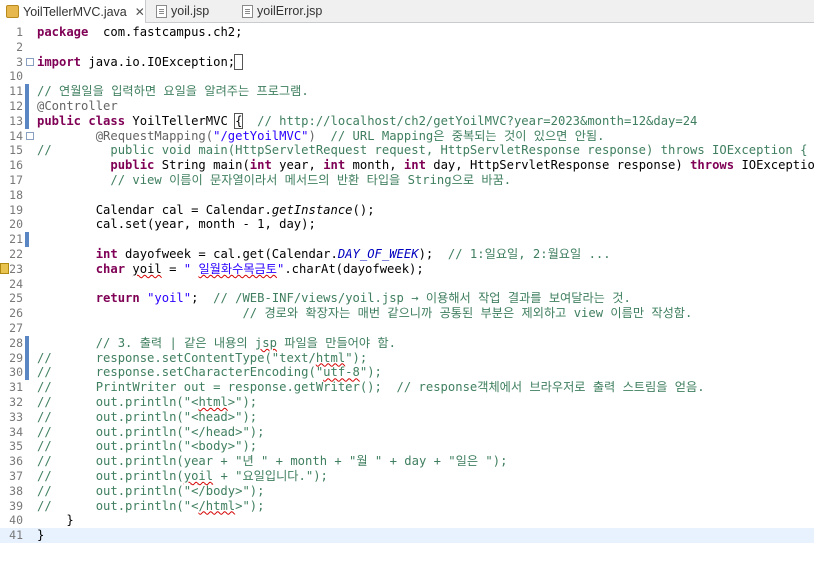 The image size is (814, 561). What do you see at coordinates (712, 165) in the screenshot?
I see `code-token: throws` at bounding box center [712, 165].